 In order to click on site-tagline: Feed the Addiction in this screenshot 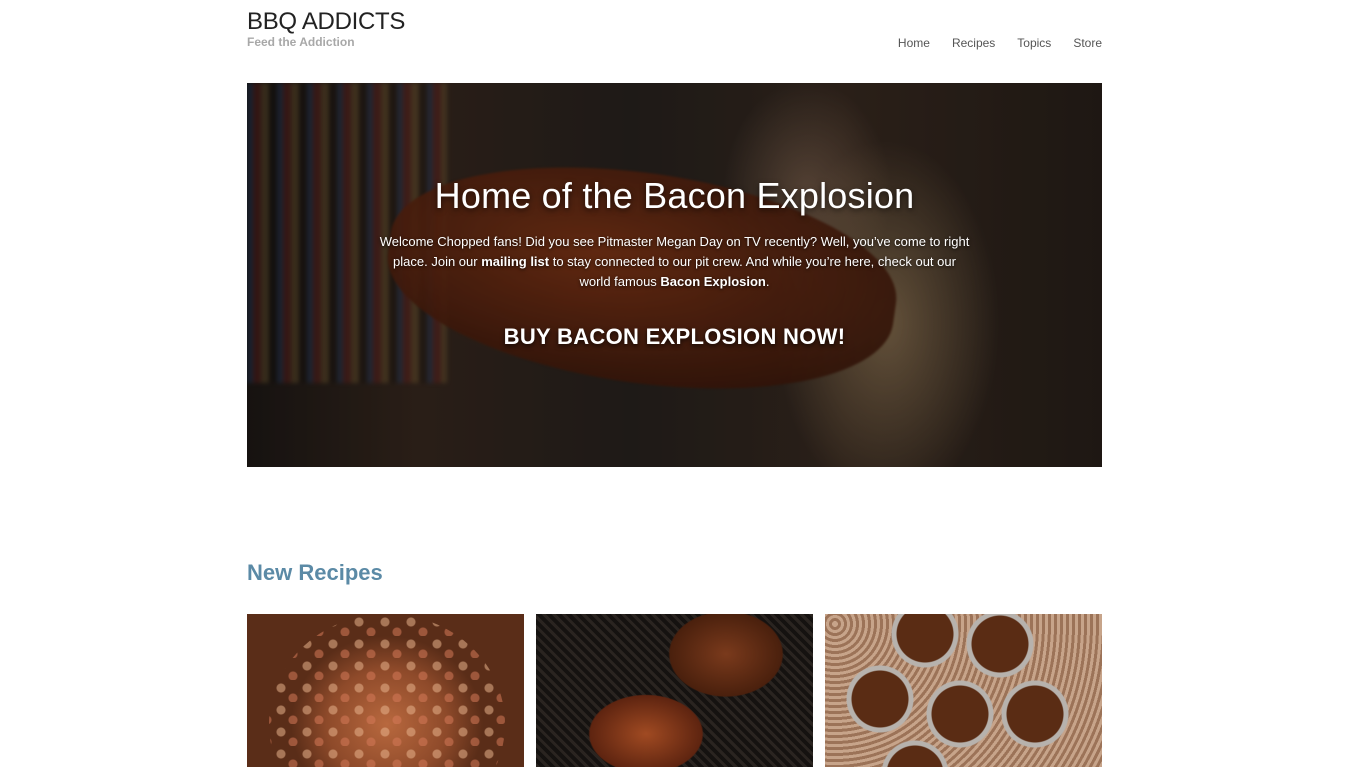, I will do `click(301, 42)`.